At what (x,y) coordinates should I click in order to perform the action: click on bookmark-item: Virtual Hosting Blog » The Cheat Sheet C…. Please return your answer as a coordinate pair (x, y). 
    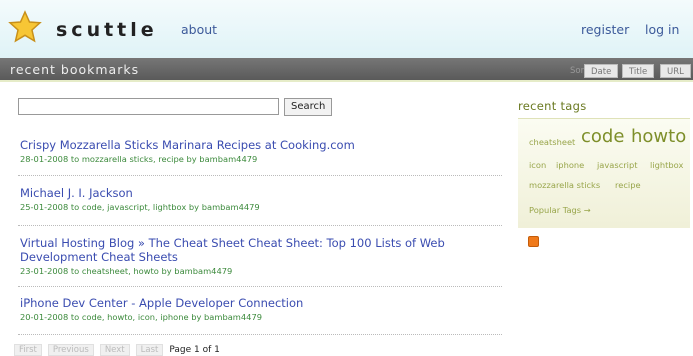
    Looking at the image, I should click on (260, 256).